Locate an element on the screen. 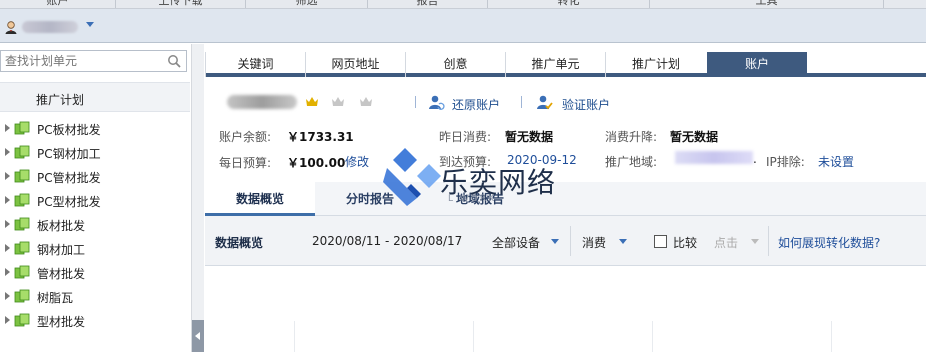  device-dropdown-icon is located at coordinates (555, 241).